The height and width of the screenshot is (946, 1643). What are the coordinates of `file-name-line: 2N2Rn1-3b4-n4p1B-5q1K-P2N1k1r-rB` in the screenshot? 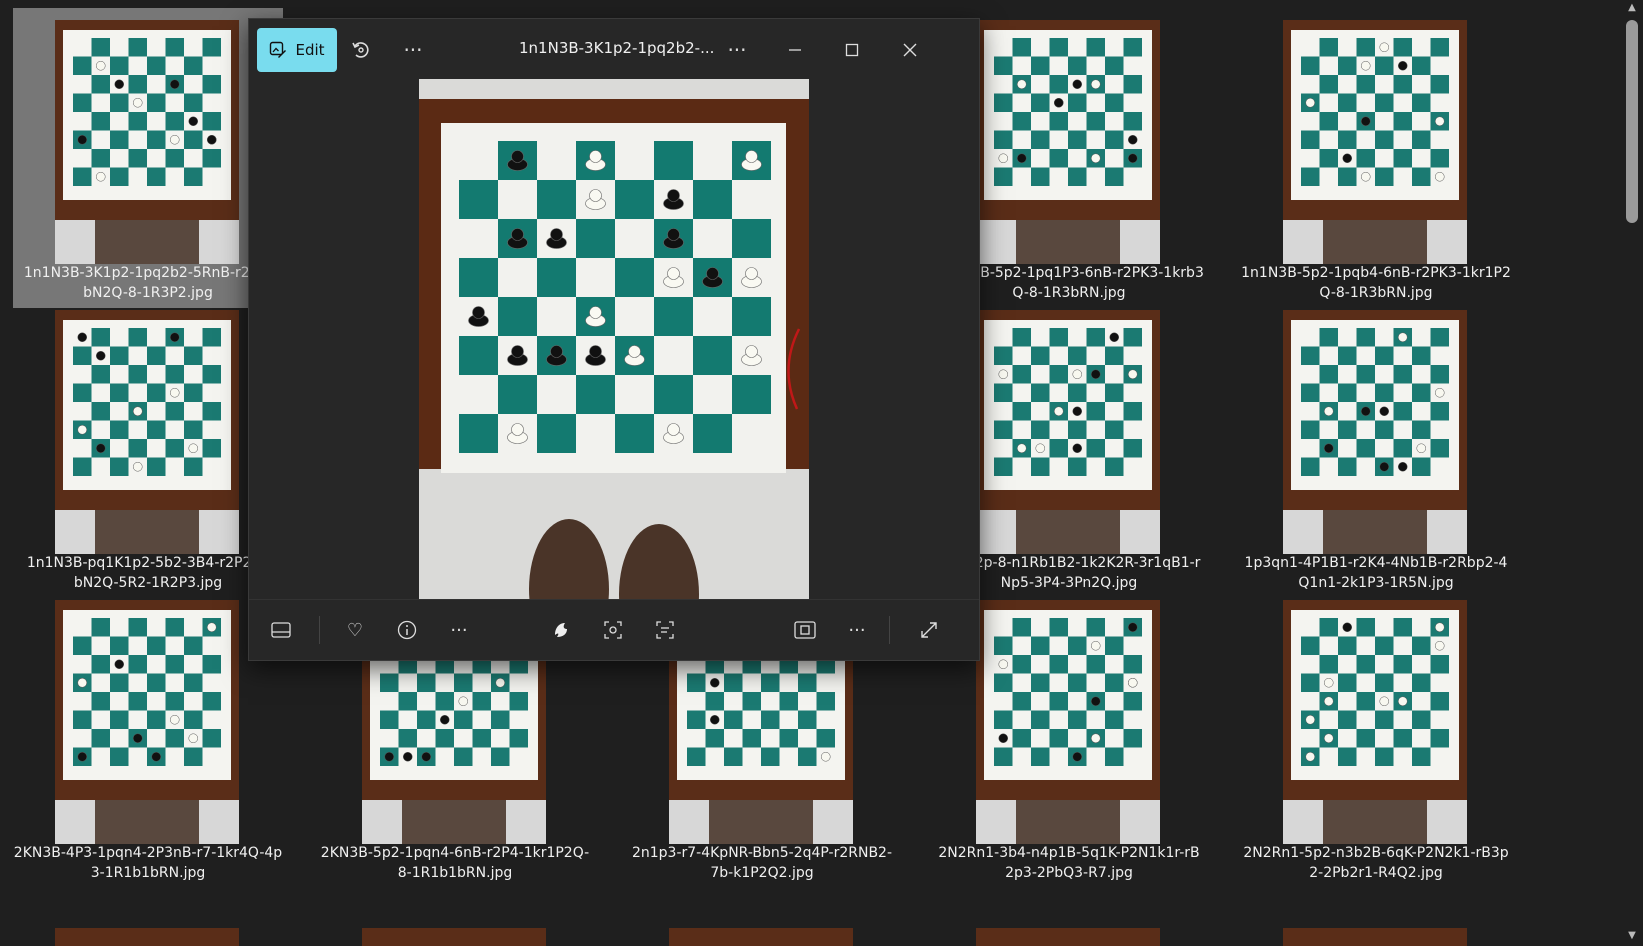 It's located at (1069, 853).